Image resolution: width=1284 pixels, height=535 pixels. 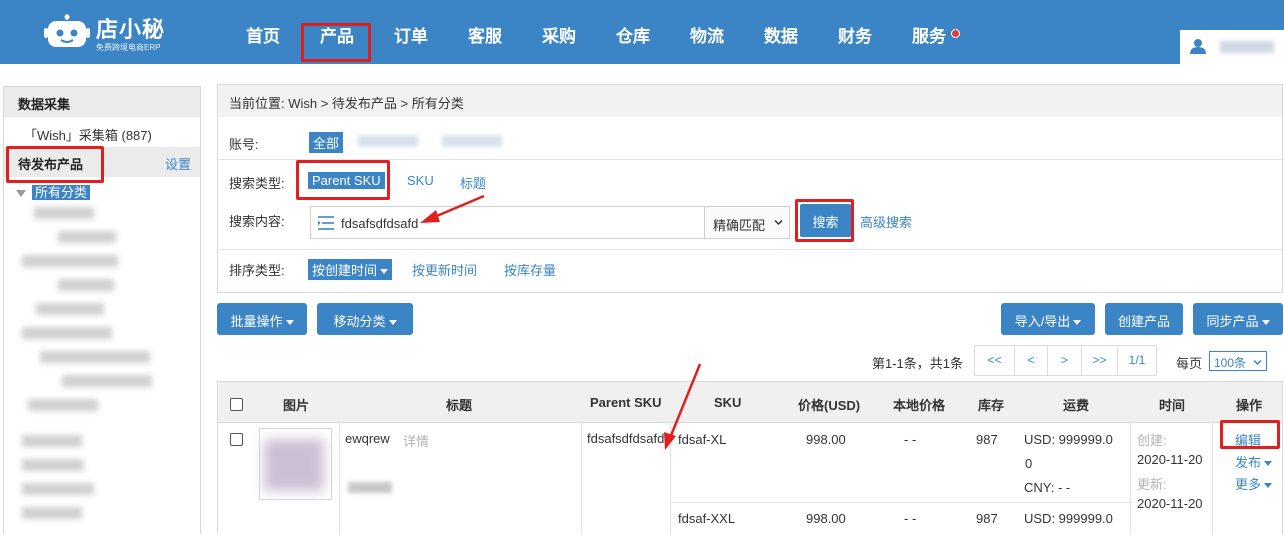 What do you see at coordinates (1232, 47) in the screenshot?
I see `user-menu` at bounding box center [1232, 47].